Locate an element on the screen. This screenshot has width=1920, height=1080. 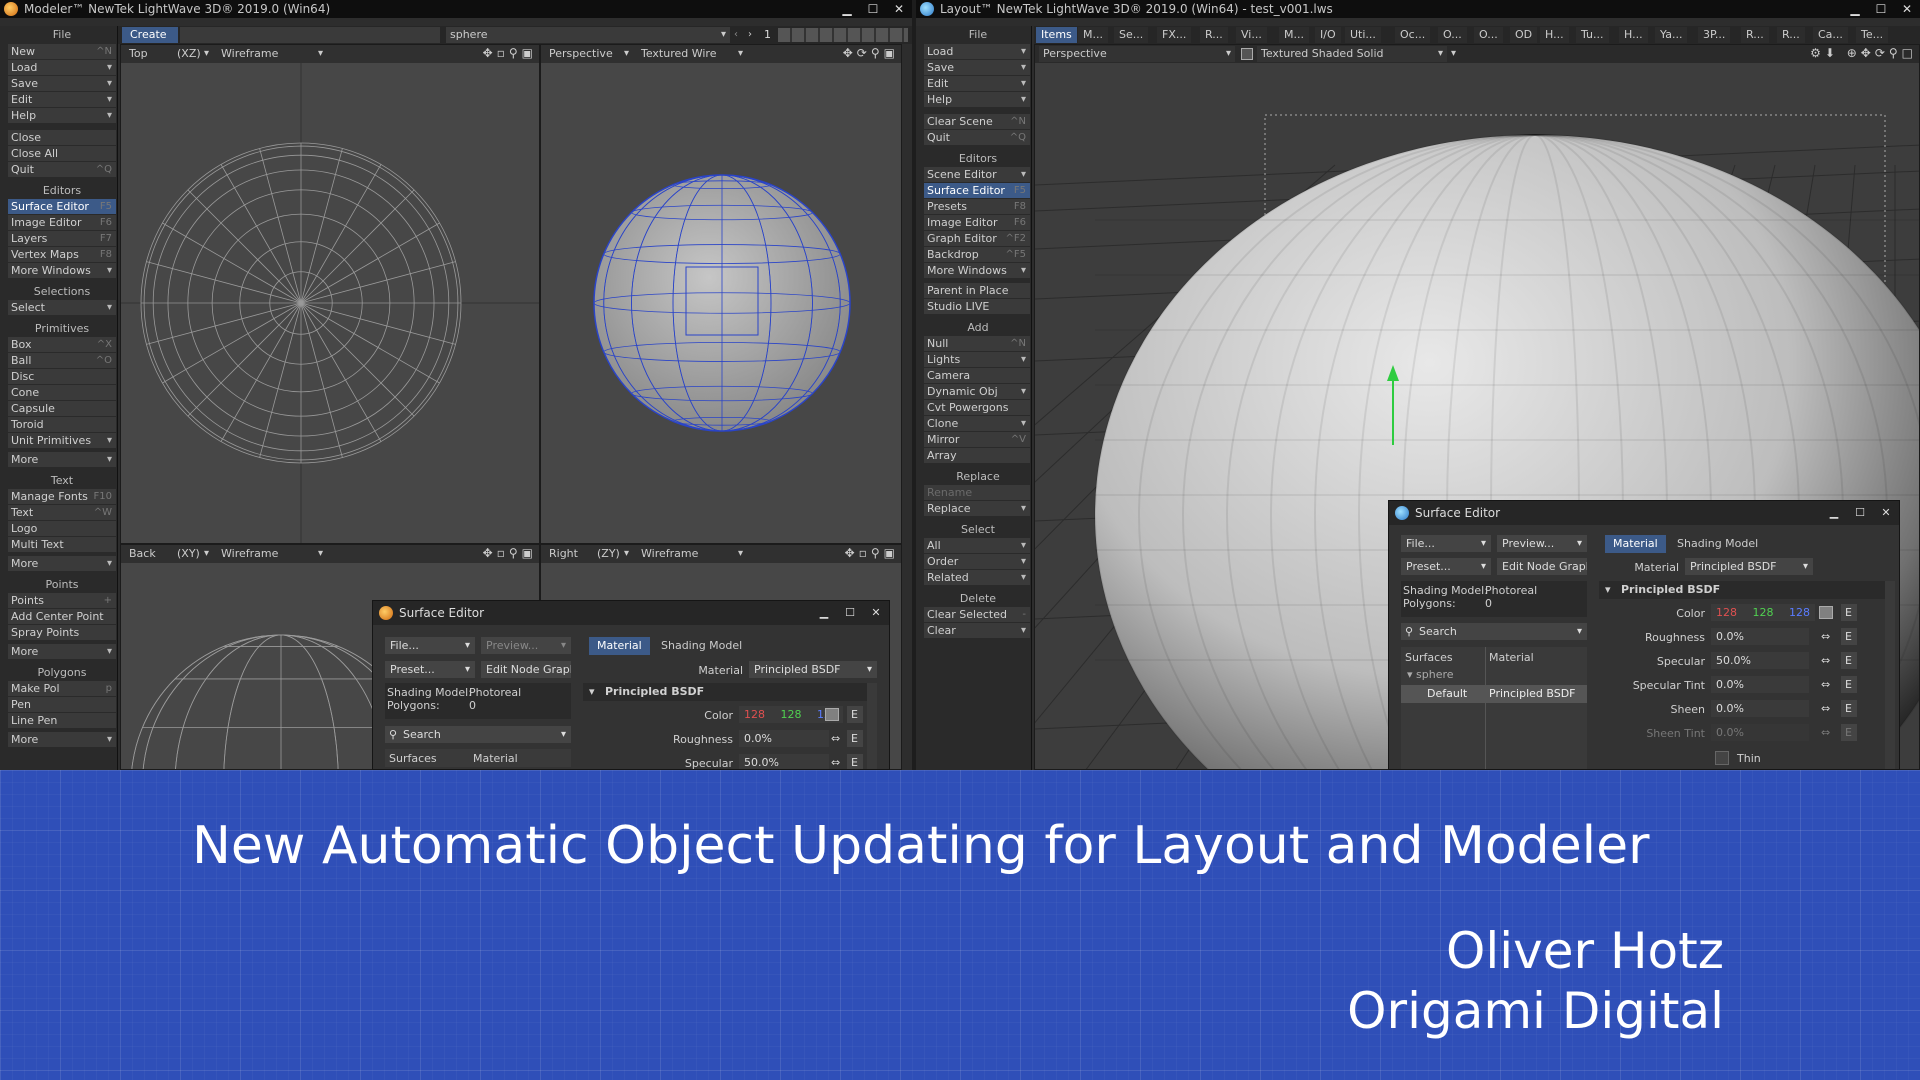
tab-shading-model: Shading Model is located at coordinates (702, 646).